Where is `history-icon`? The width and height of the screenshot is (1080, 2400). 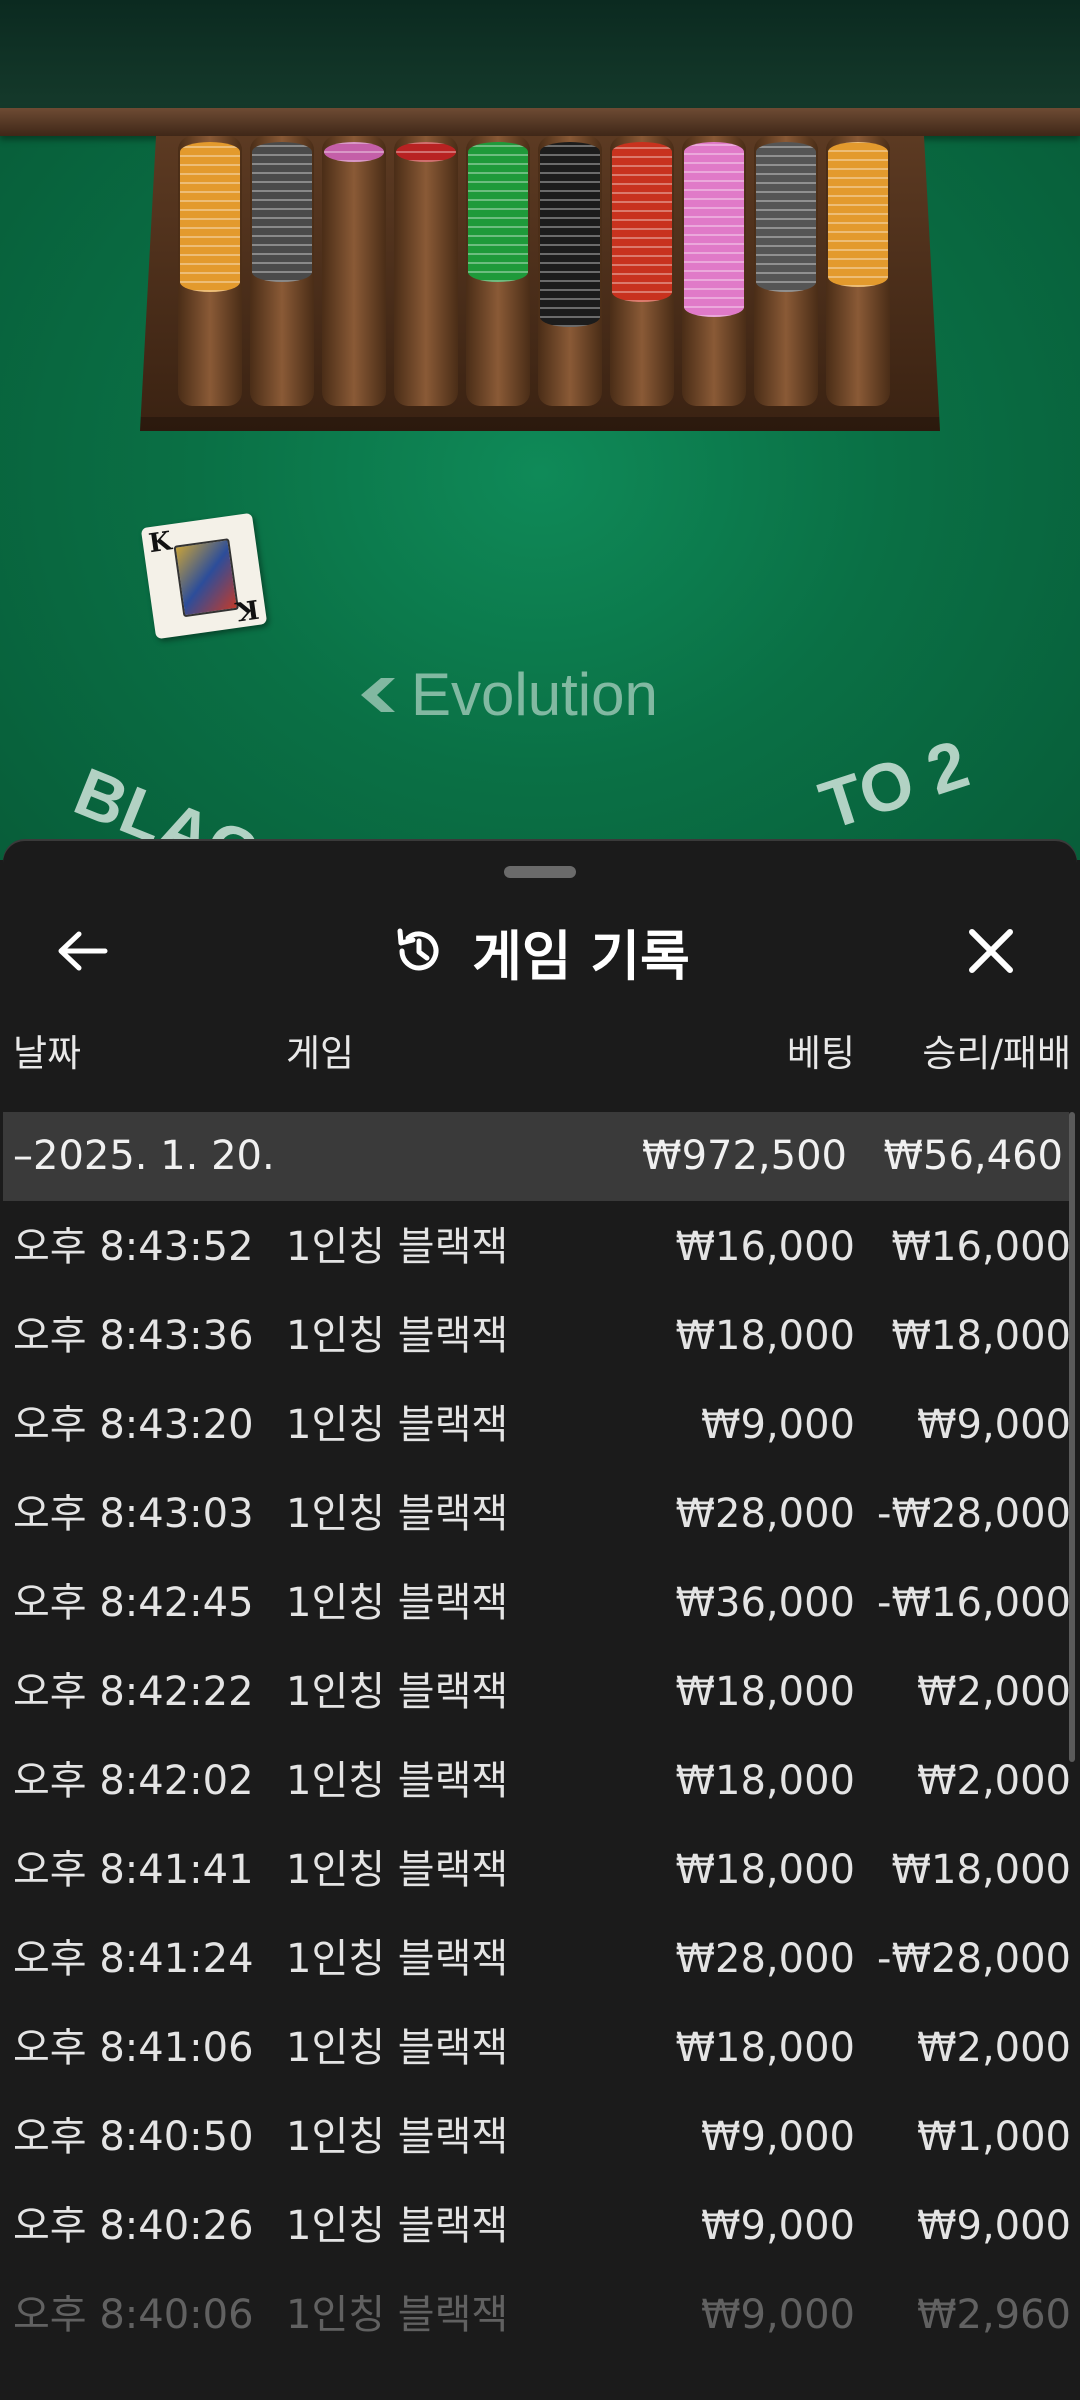 history-icon is located at coordinates (418, 949).